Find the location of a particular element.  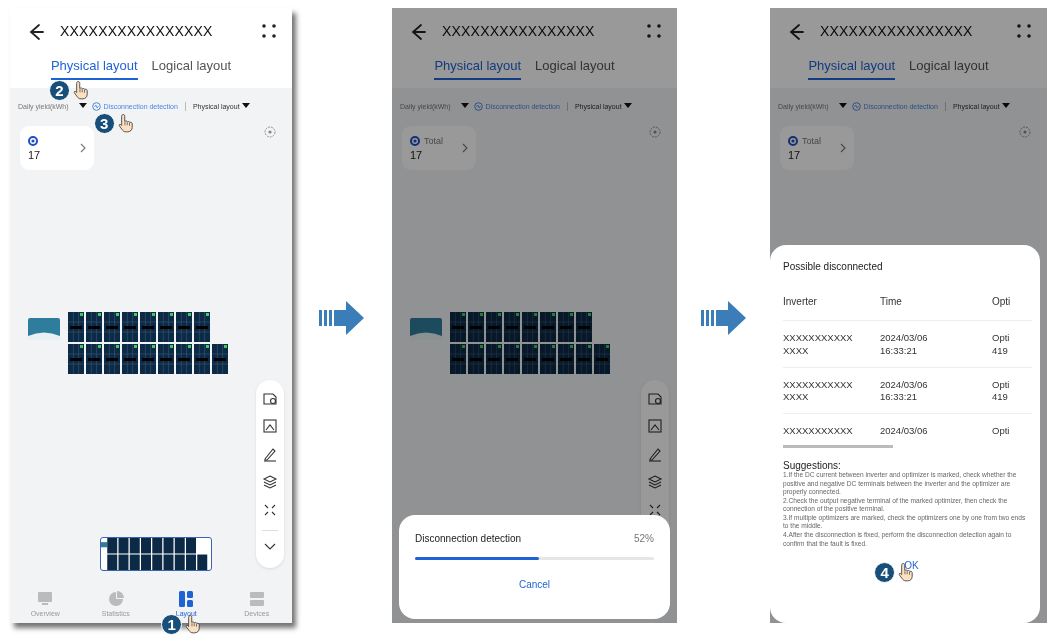

column-header: Time is located at coordinates (891, 302).